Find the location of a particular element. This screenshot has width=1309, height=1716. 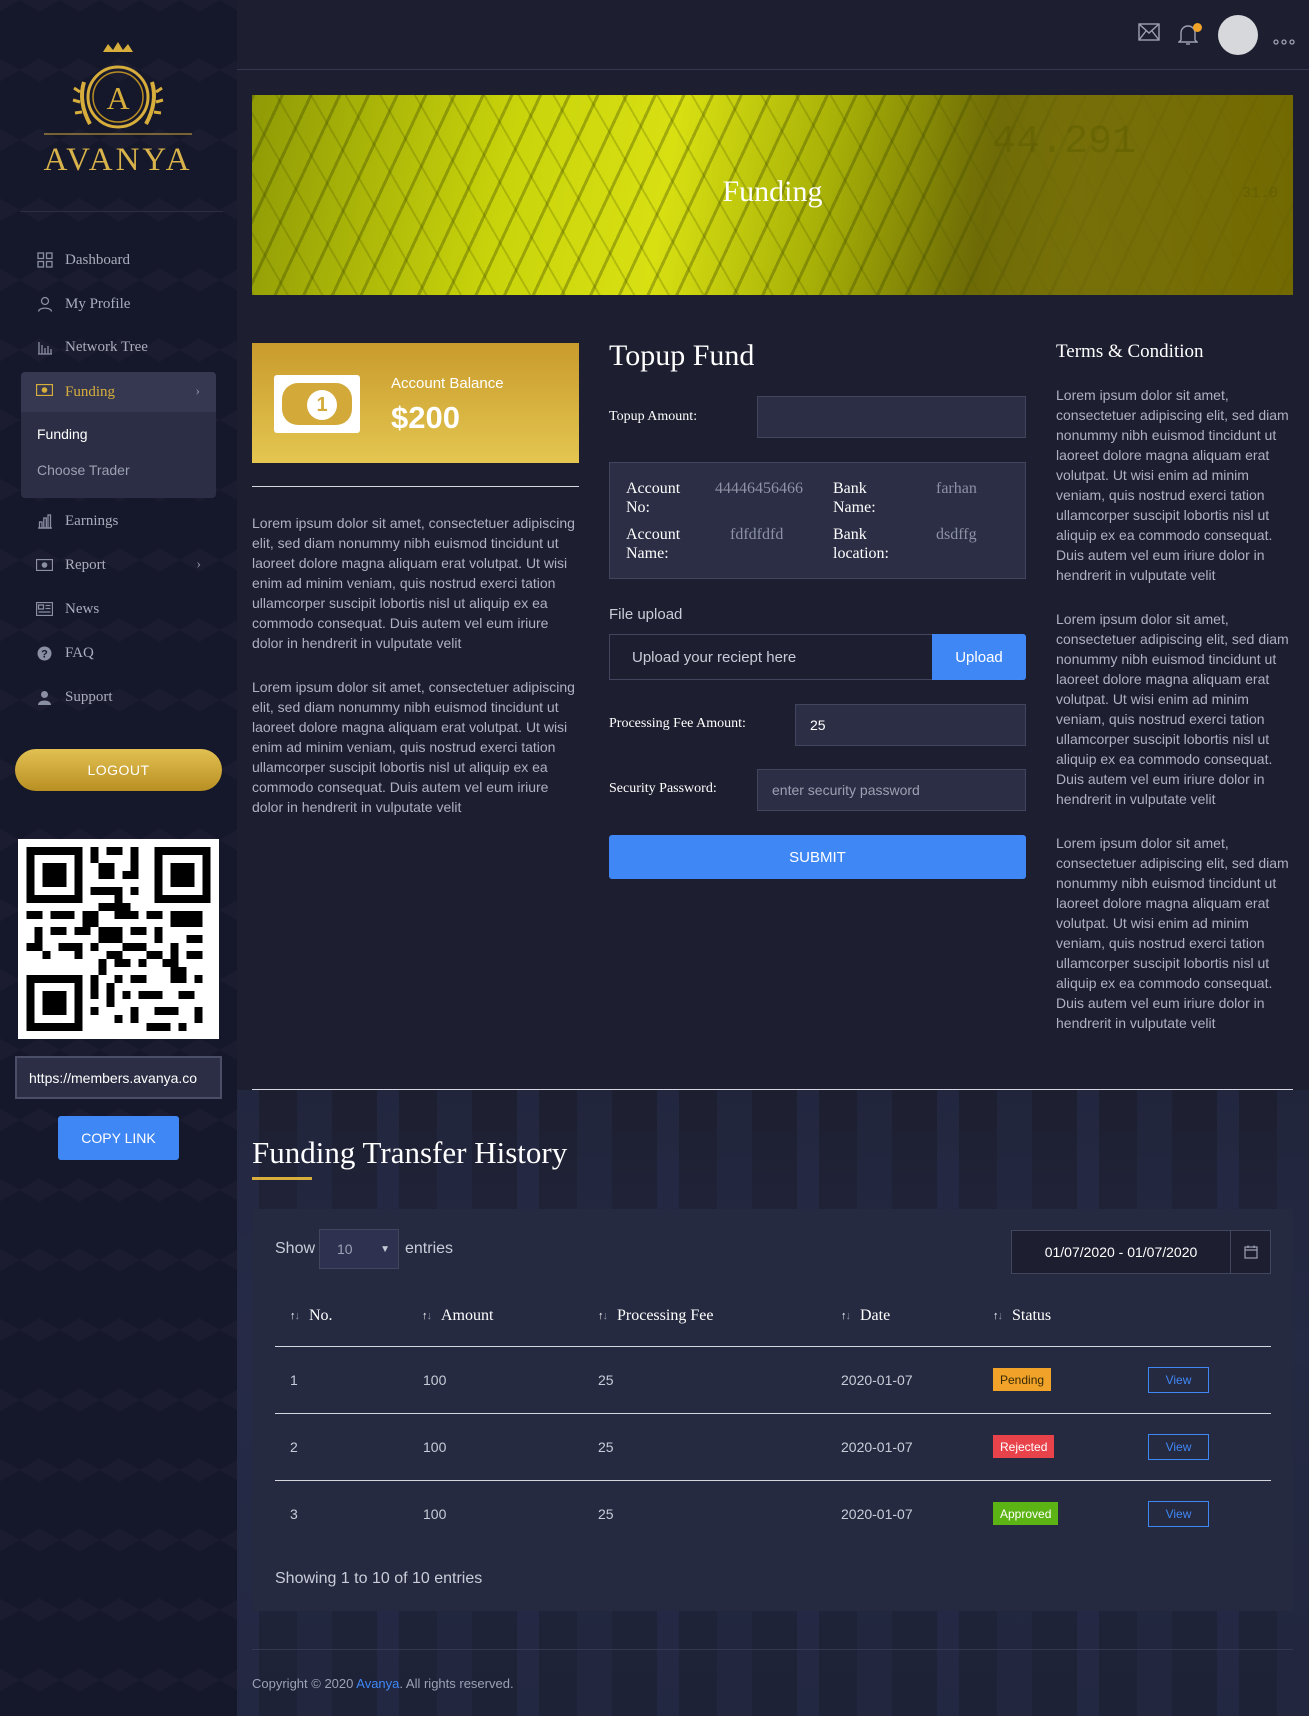

report-icon is located at coordinates (44, 565).